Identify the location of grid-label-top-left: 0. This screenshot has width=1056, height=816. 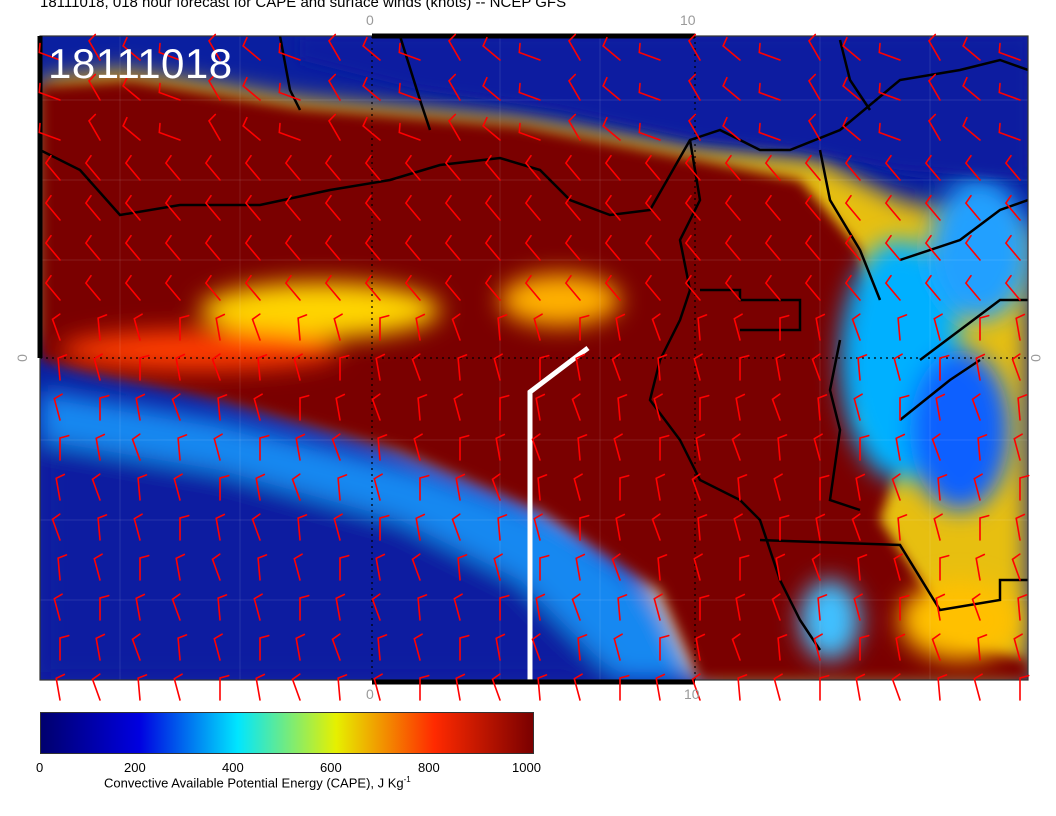
(370, 20).